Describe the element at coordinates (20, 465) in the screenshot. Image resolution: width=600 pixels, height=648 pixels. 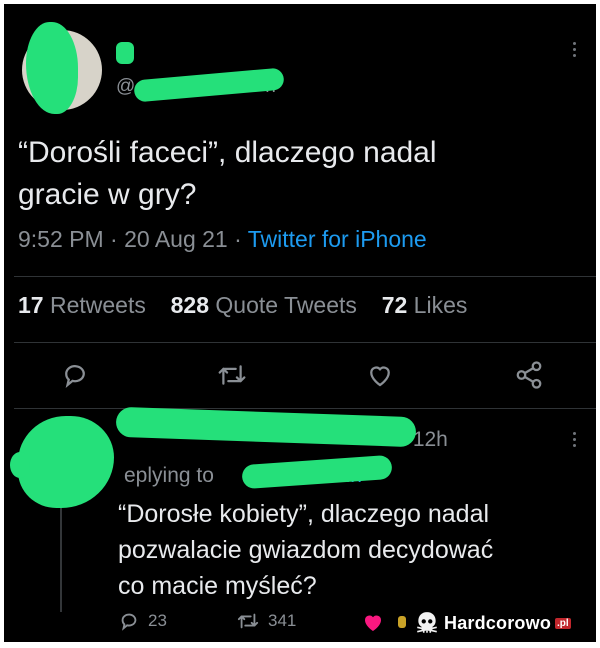
I see `censor-reply-avatar-drip` at that location.